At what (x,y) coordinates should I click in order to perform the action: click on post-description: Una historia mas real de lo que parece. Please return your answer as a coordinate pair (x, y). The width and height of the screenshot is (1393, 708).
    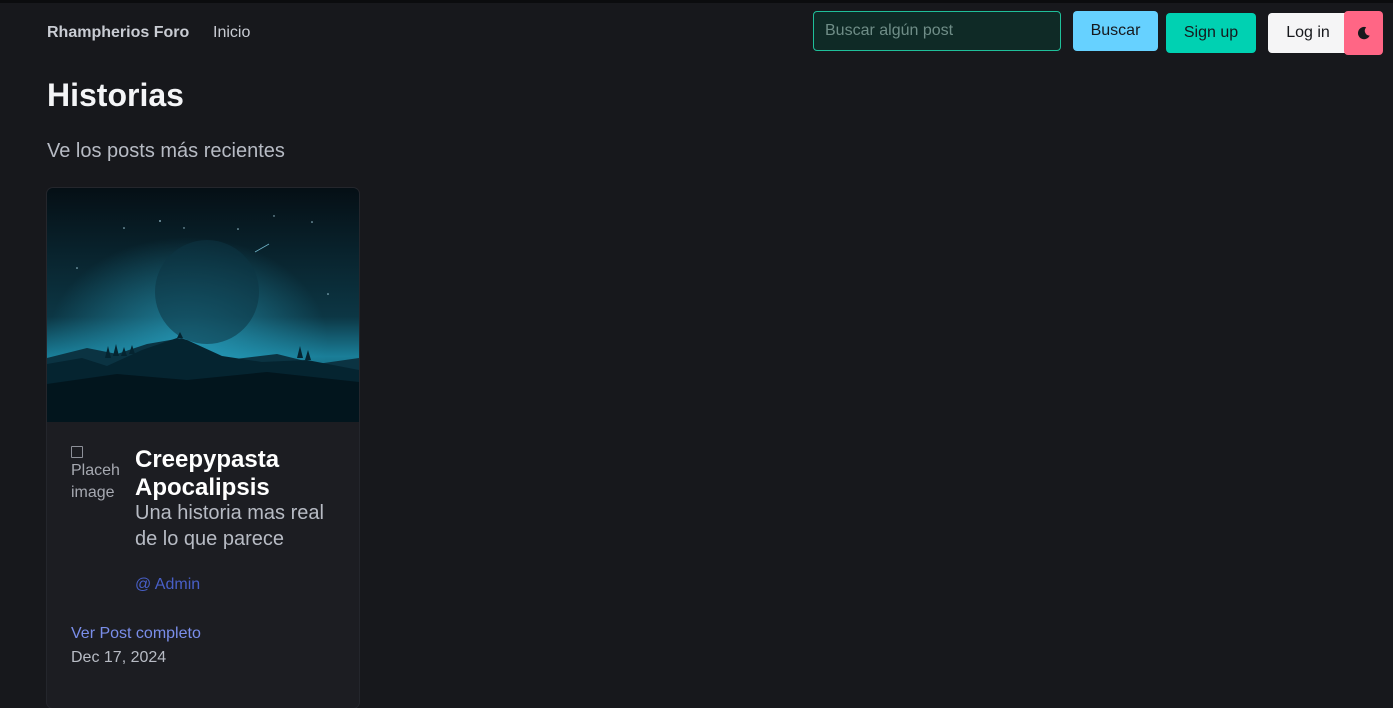
    Looking at the image, I should click on (229, 526).